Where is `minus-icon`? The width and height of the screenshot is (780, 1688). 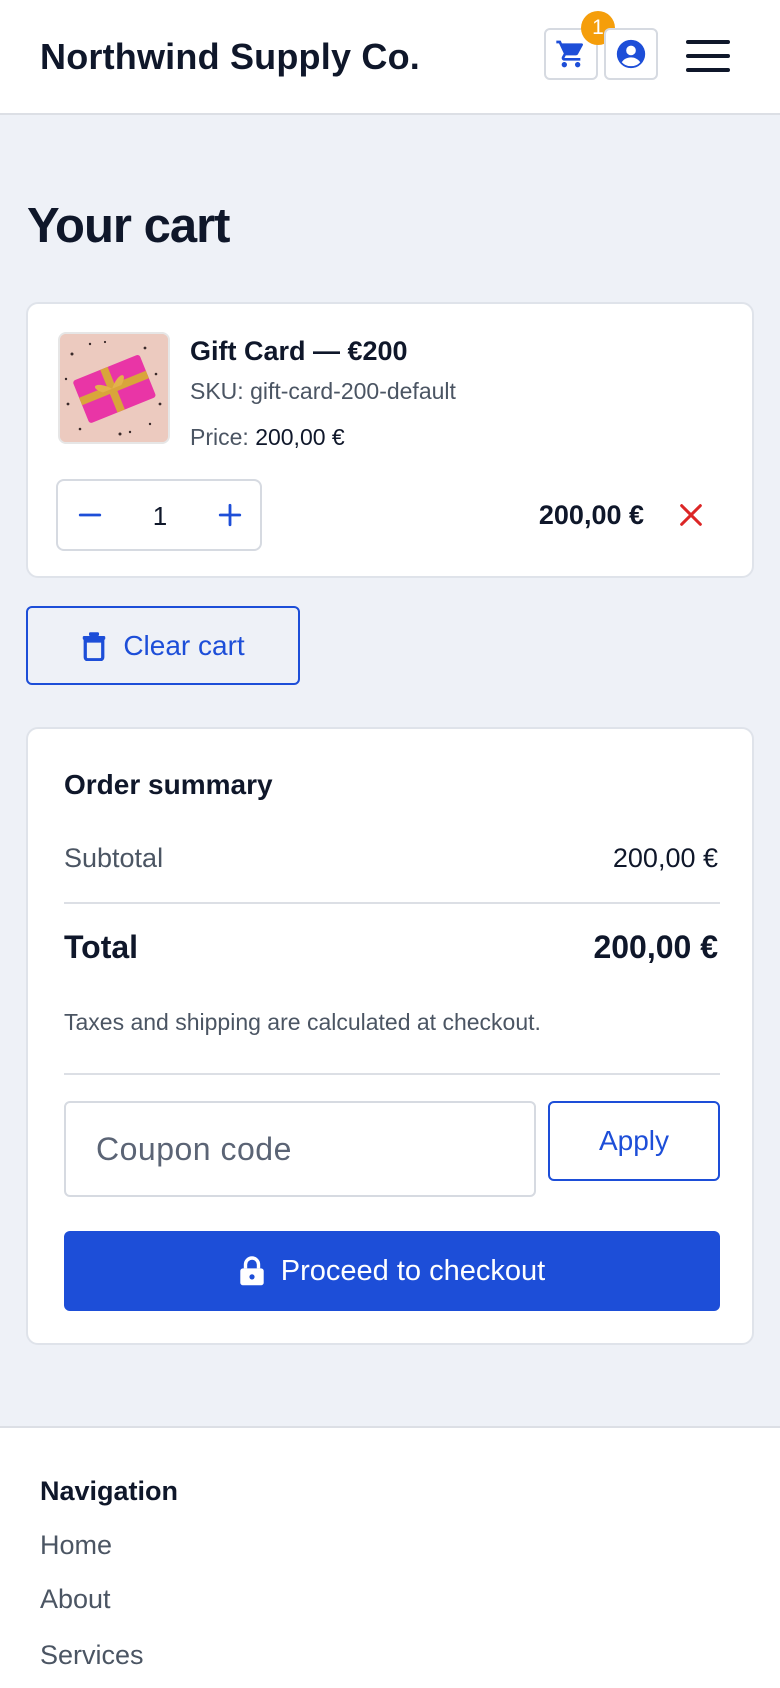 minus-icon is located at coordinates (90, 515).